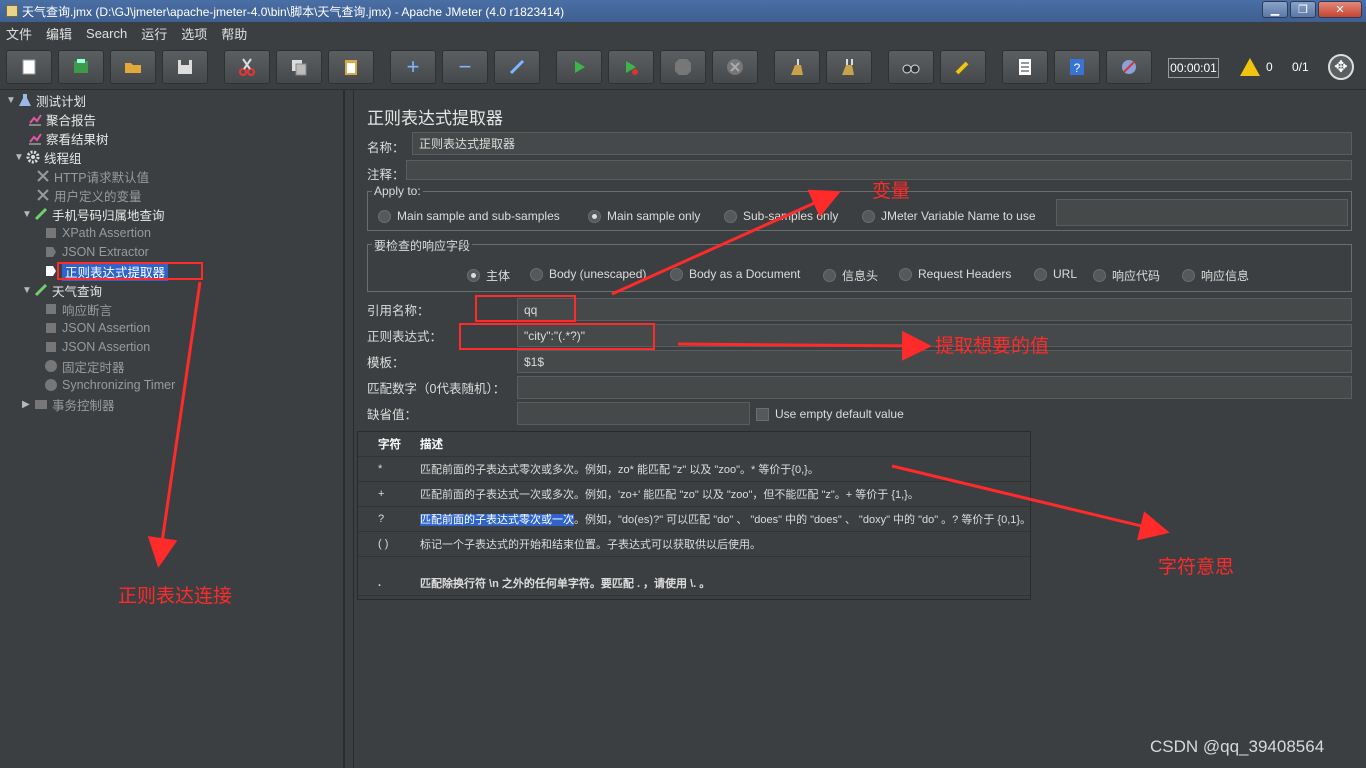 Image resolution: width=1366 pixels, height=768 pixels. I want to click on radio-request-headers: Request Headers, so click(955, 274).